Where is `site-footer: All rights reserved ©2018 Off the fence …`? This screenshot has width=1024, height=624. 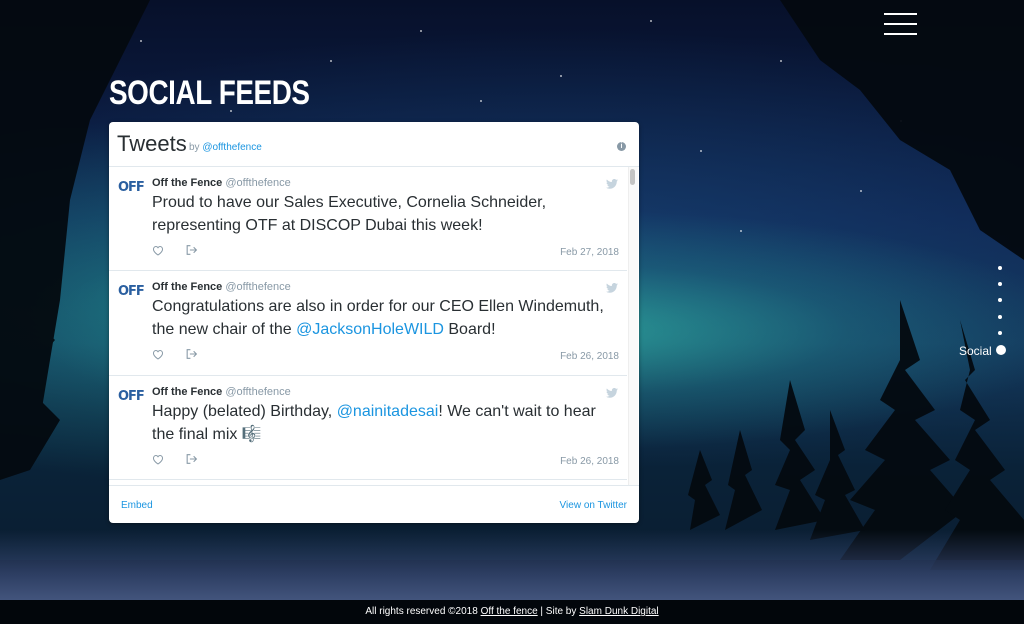
site-footer: All rights reserved ©2018 Off the fence … is located at coordinates (512, 612).